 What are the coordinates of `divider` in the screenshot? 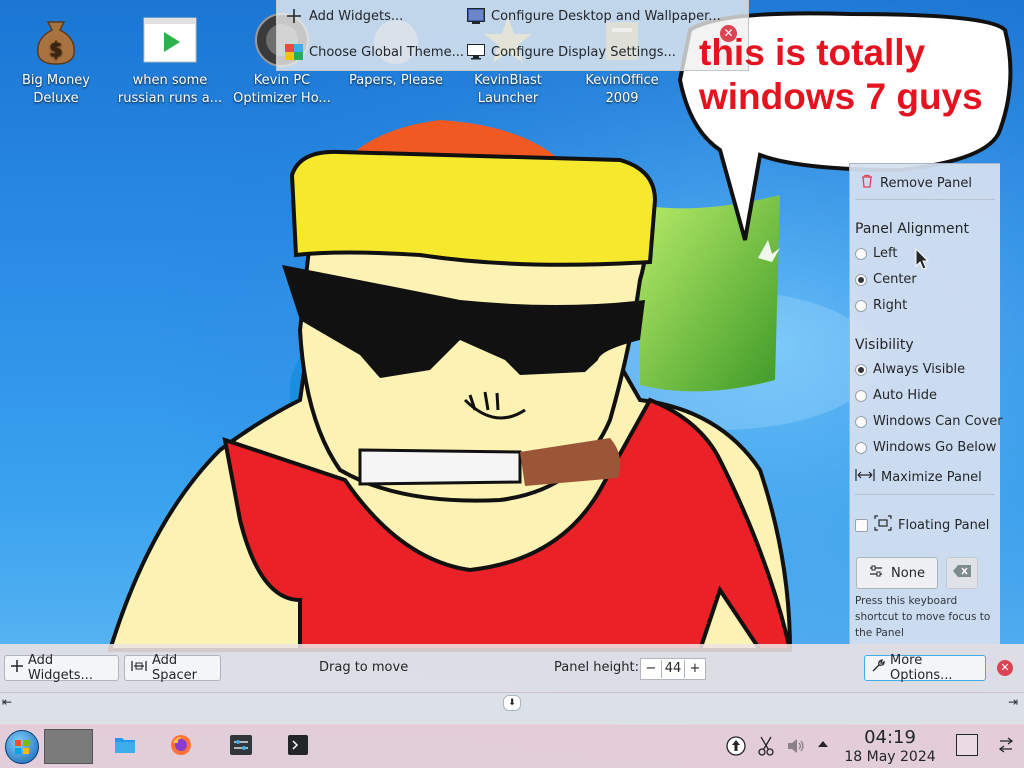 It's located at (925, 494).